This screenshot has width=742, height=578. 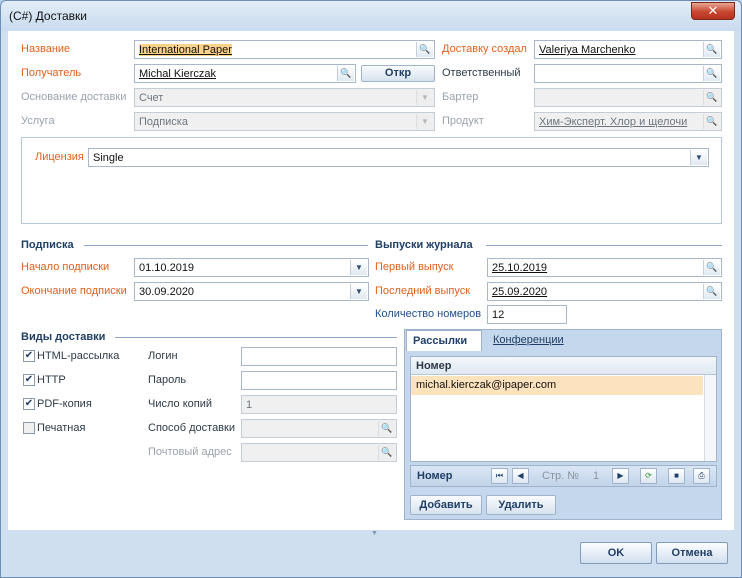 What do you see at coordinates (528, 340) in the screenshot?
I see `tab-conferences: Конференции` at bounding box center [528, 340].